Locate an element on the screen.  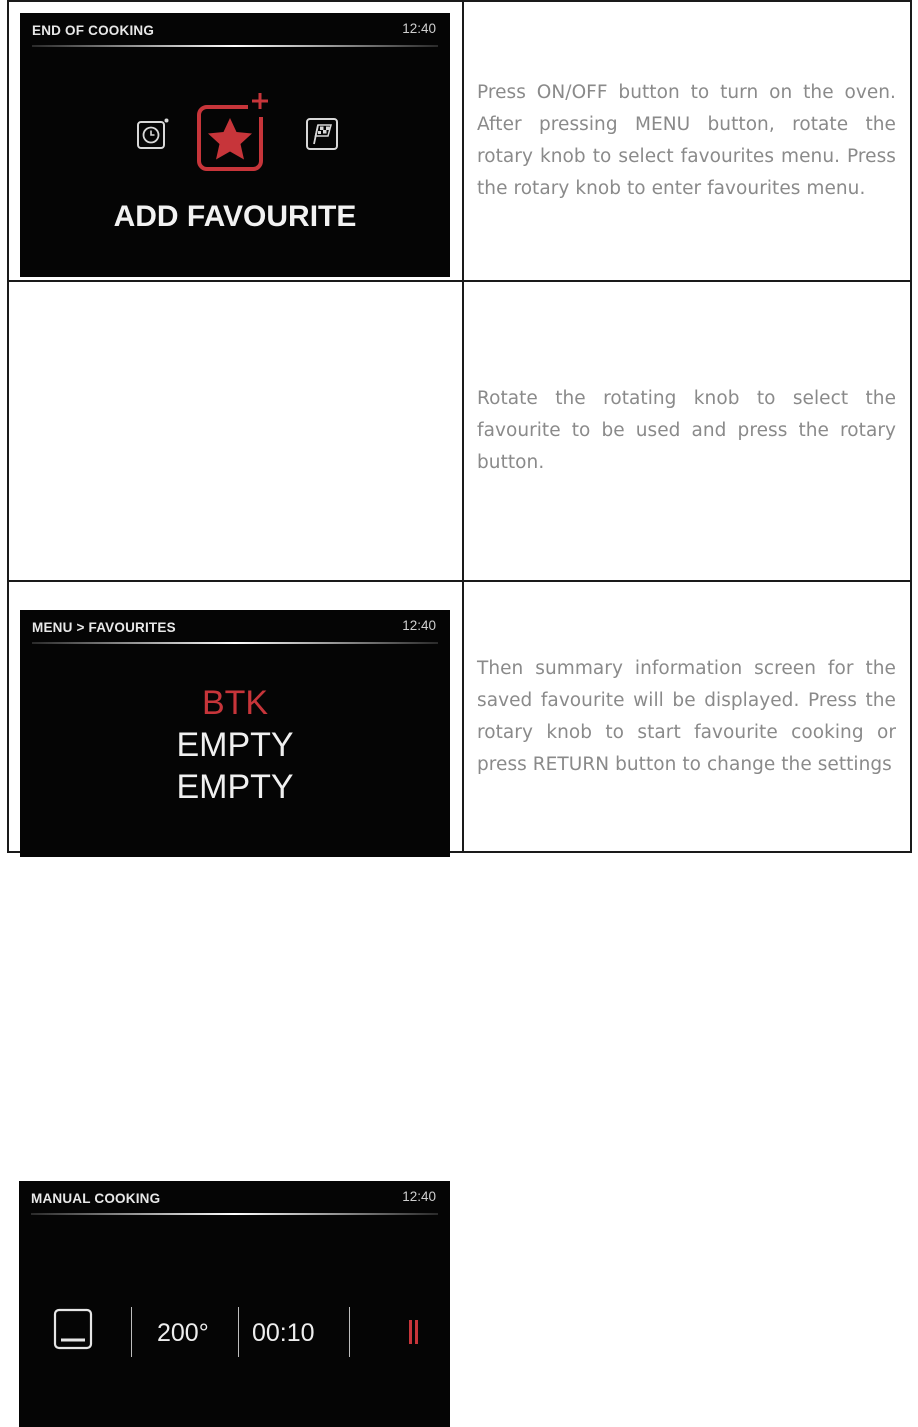
oven-mode-icon is located at coordinates (73, 1329).